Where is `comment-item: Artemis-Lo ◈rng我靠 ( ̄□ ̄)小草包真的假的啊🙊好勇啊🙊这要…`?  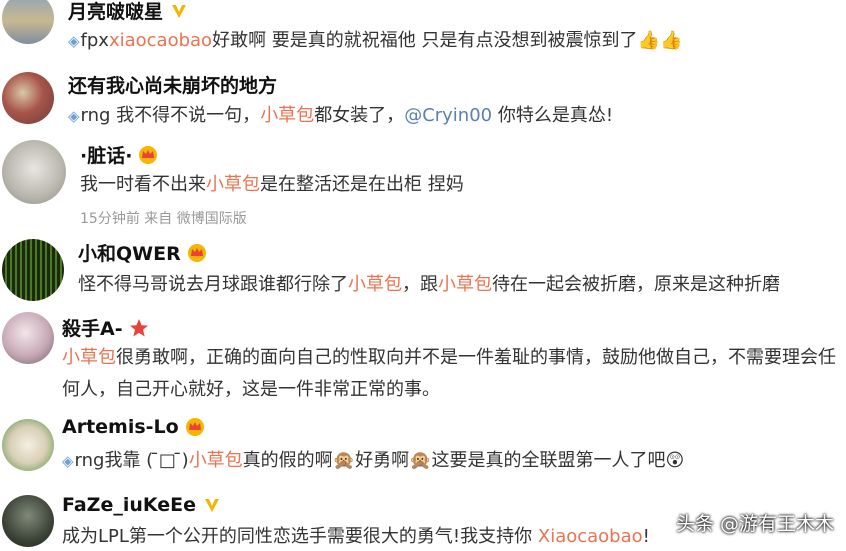 comment-item: Artemis-Lo ◈rng我靠 ( ̄□ ̄)小草包真的假的啊🙊好勇啊🙊这要… is located at coordinates (423, 452).